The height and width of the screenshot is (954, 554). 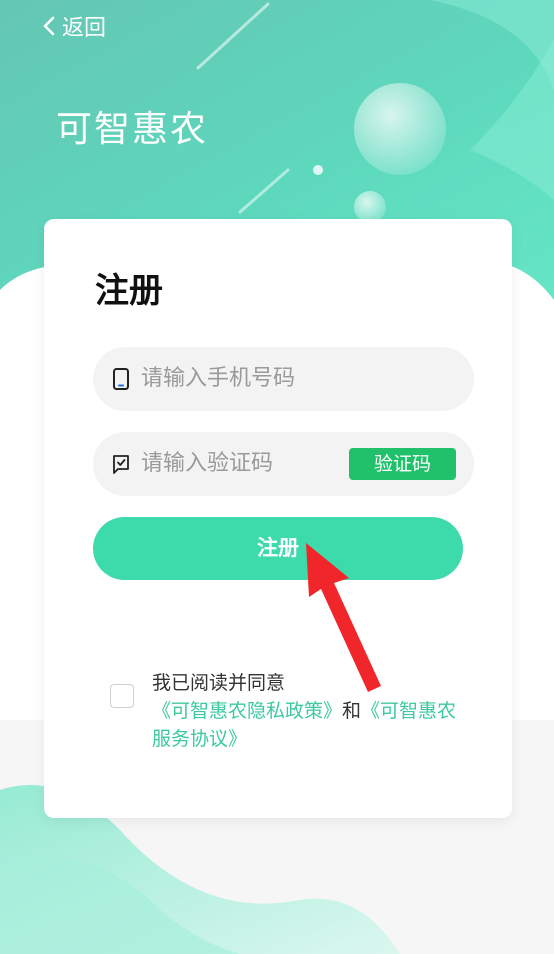 I want to click on phone-field: 请输入手机号码, so click(x=283, y=379).